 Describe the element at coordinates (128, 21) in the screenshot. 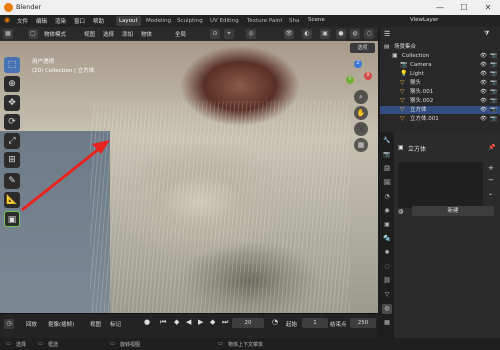

I see `tab-layout: Layout` at that location.